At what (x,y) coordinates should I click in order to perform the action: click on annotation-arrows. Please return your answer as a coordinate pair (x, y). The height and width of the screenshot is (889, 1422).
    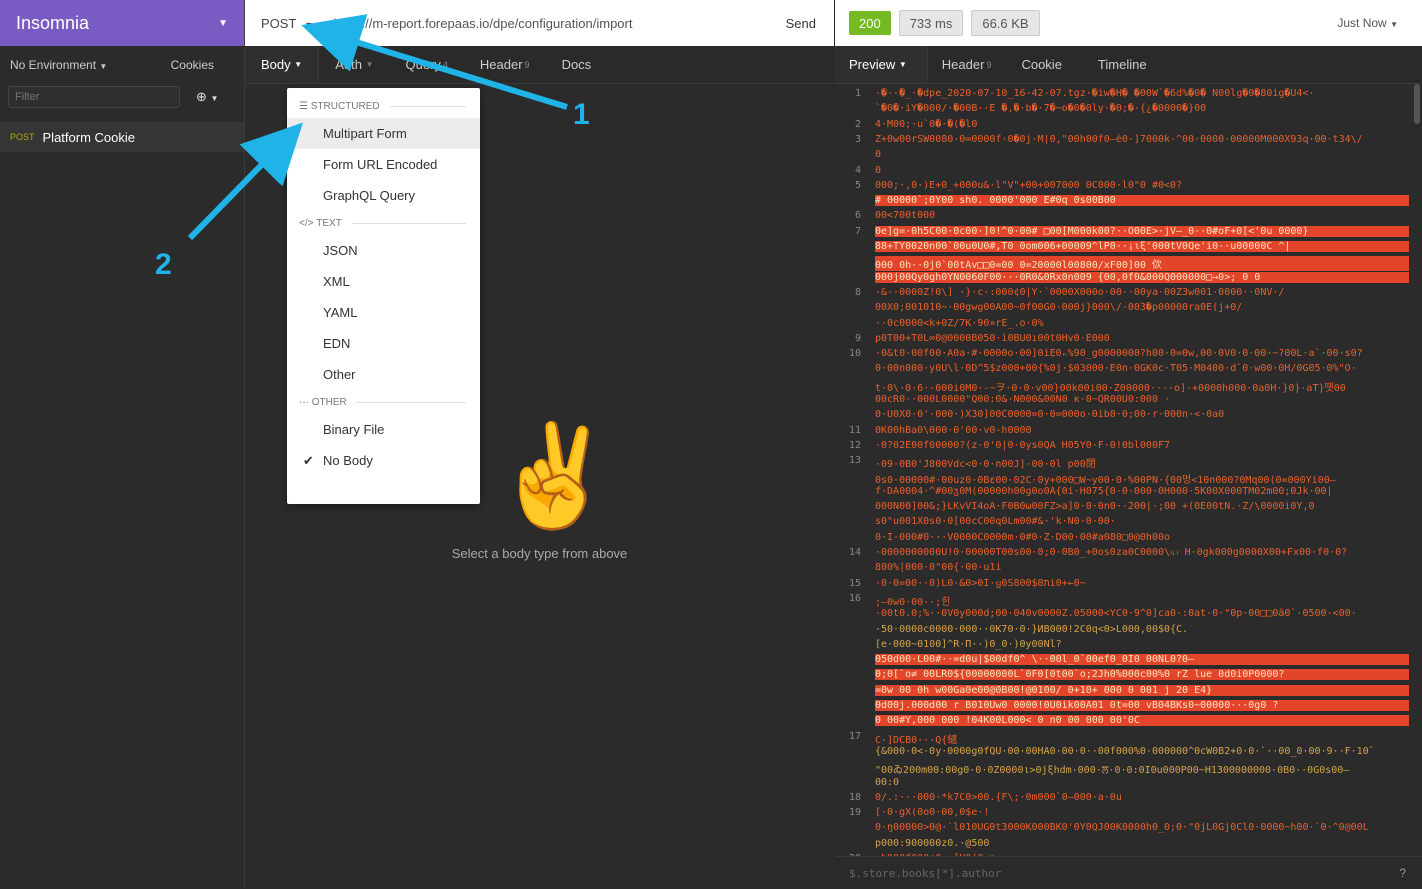
    Looking at the image, I should click on (377, 127).